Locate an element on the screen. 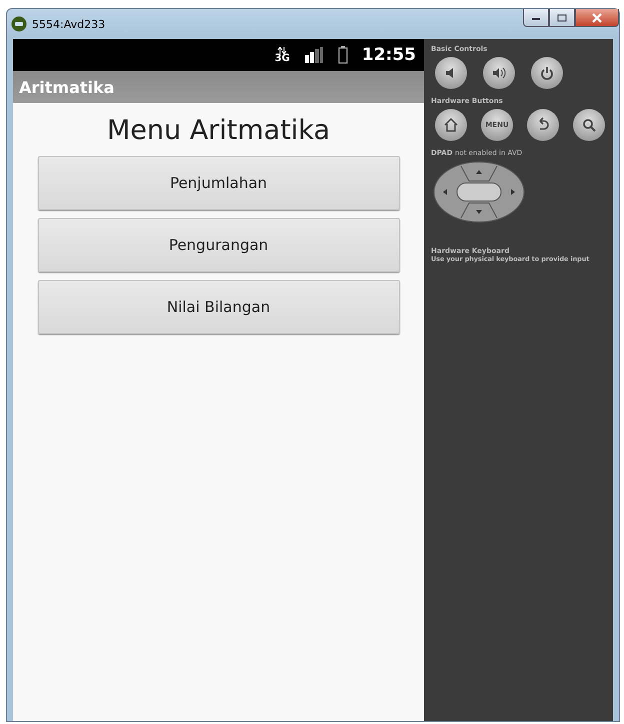 This screenshot has width=624, height=724. maximize-button is located at coordinates (562, 18).